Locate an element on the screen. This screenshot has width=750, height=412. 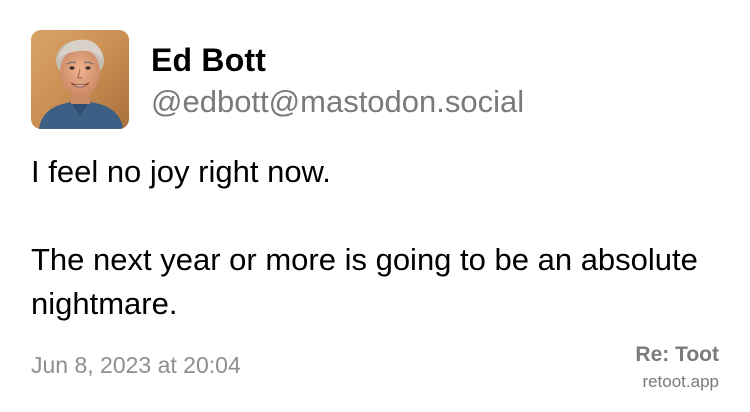
avatar is located at coordinates (80, 79).